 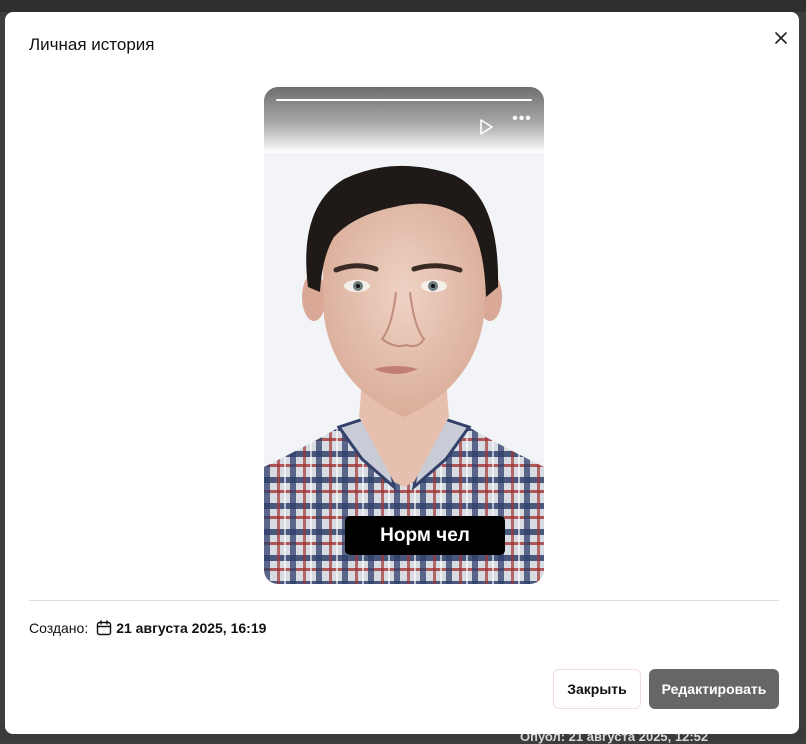 I want to click on calendar-icon, so click(x=104, y=628).